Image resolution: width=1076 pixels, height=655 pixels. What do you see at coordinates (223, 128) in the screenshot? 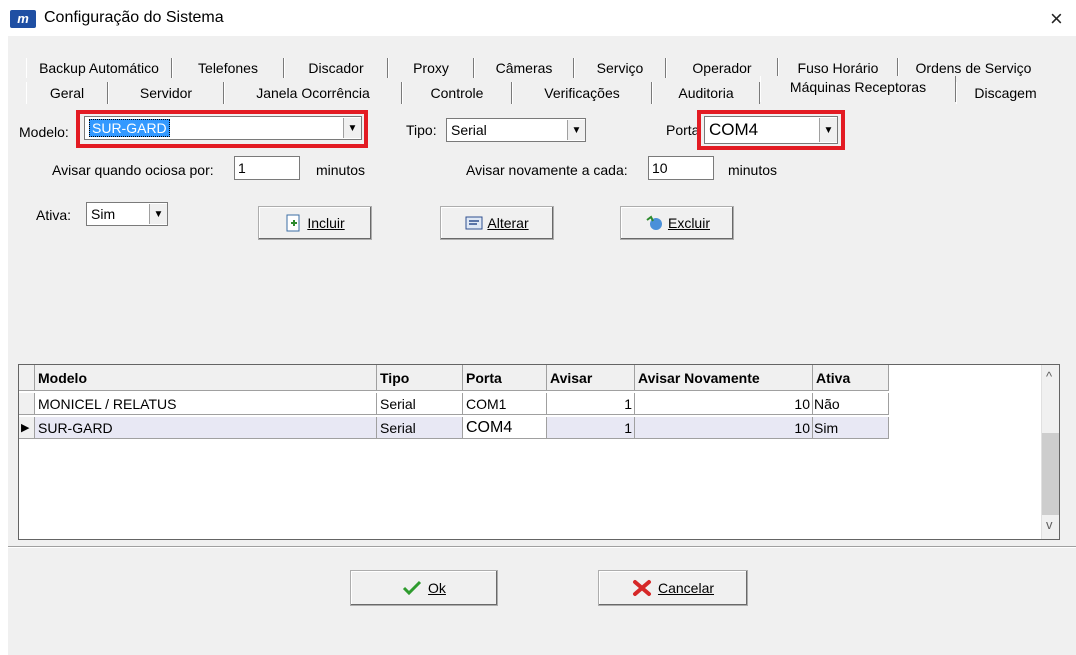
I see `modelo-select: SUR-GARD ▼` at bounding box center [223, 128].